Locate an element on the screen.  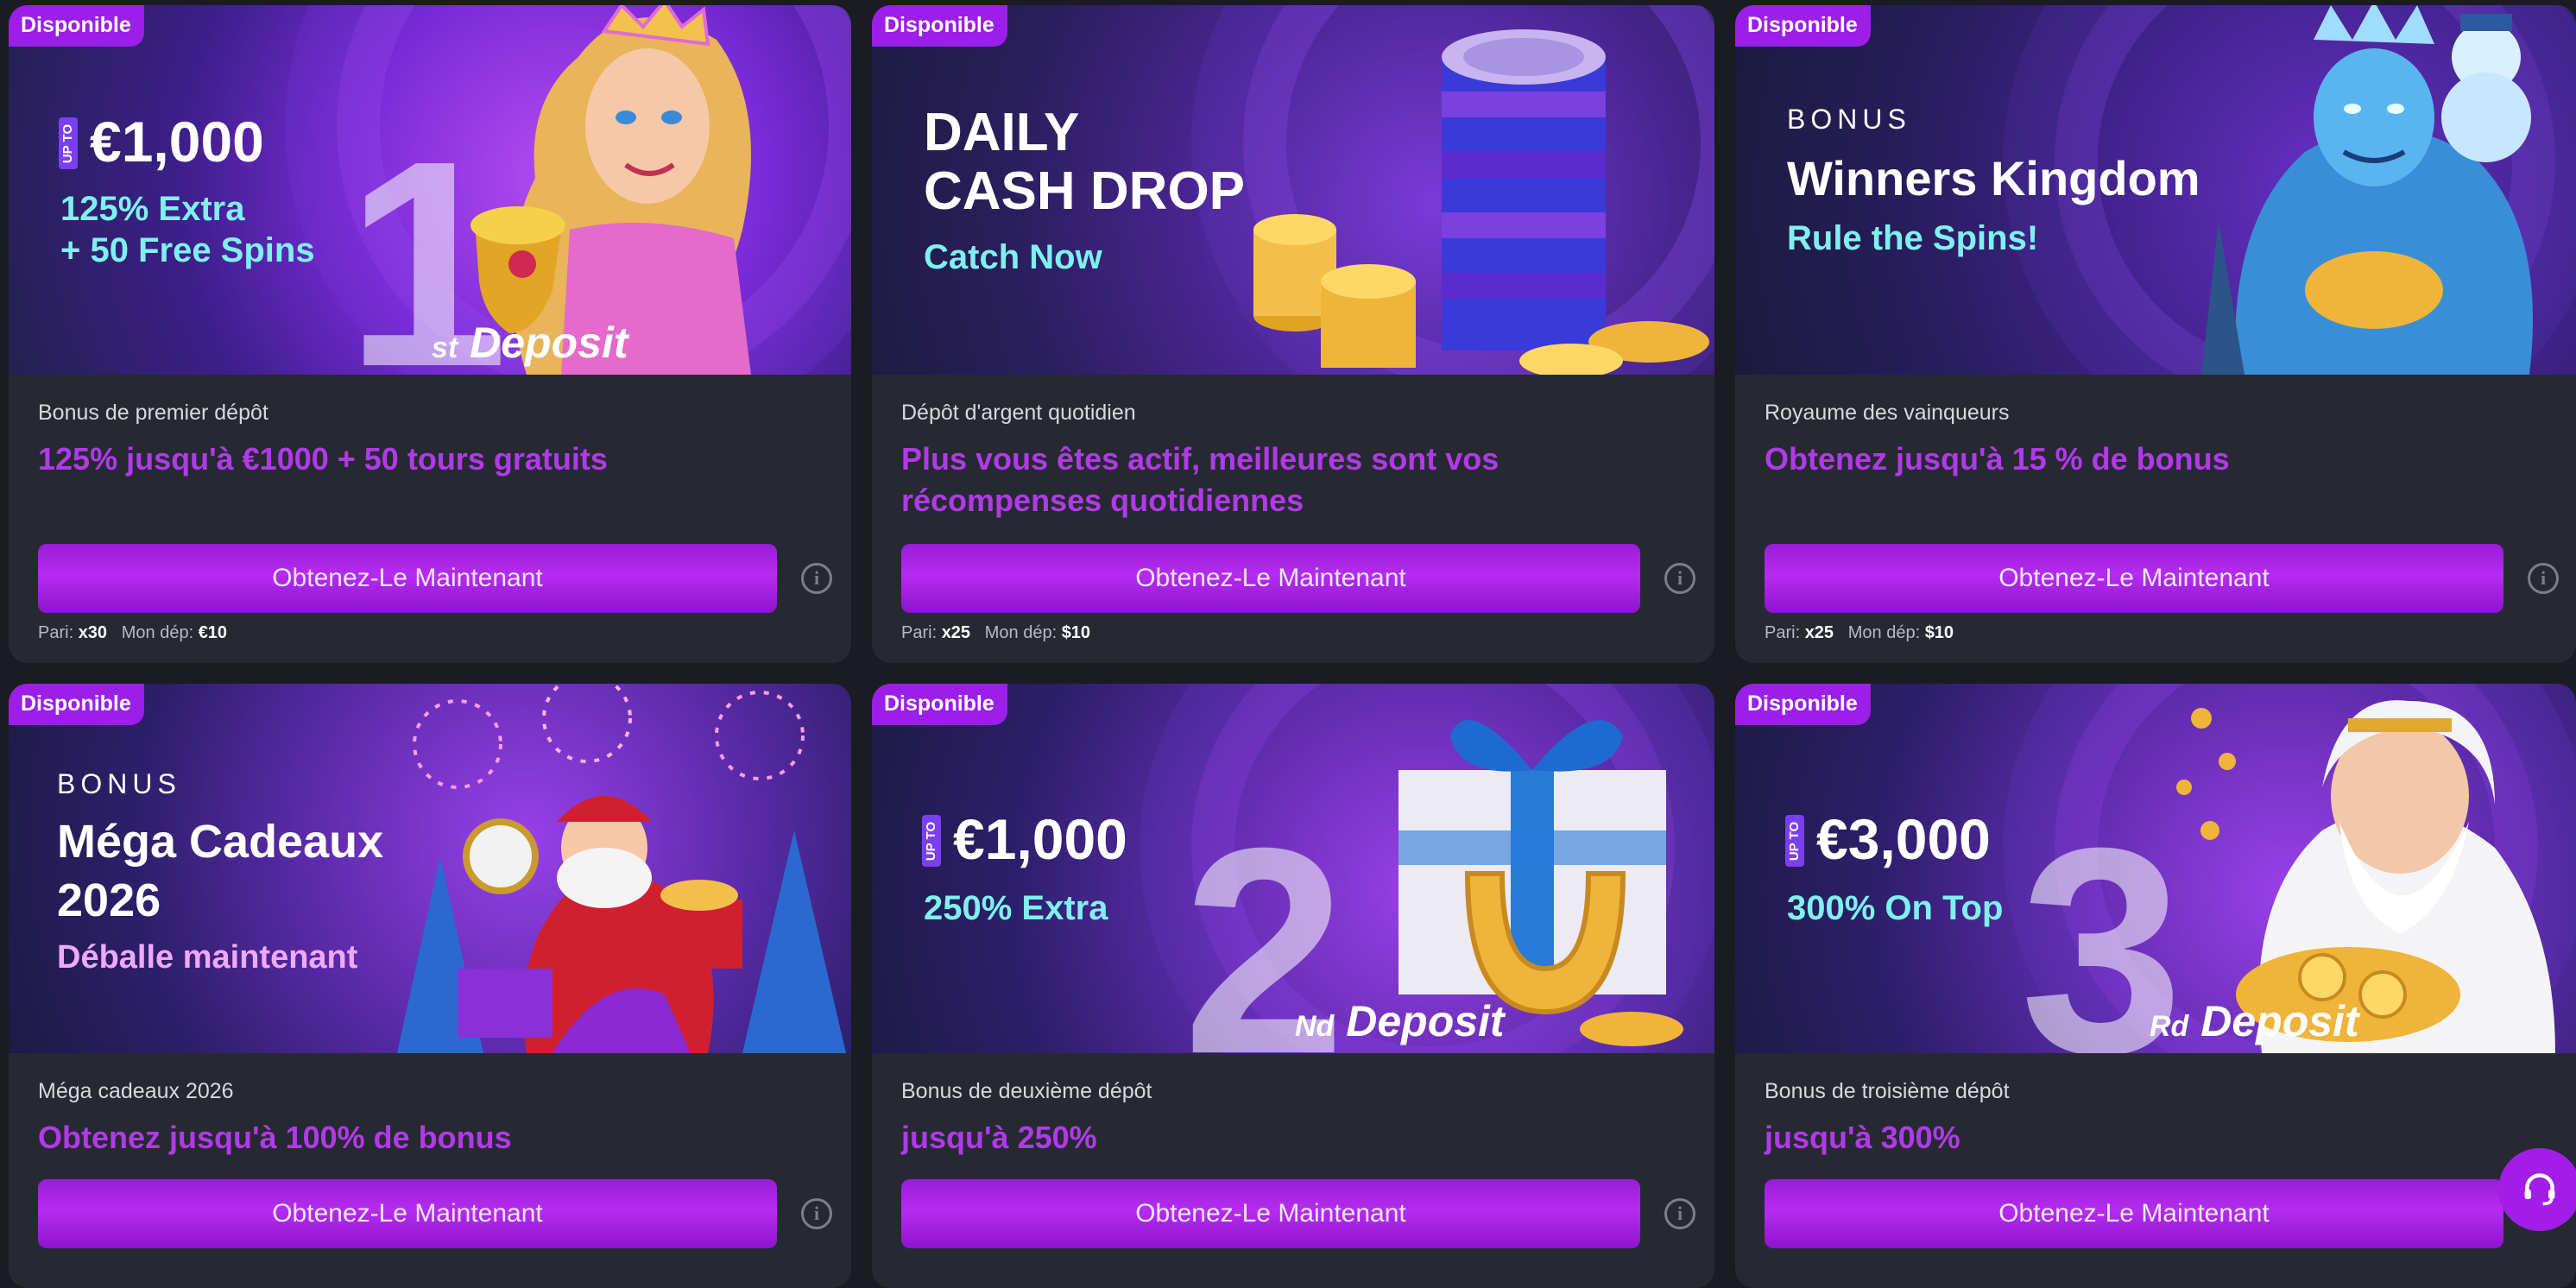
promo-description: jusqu'à 300% is located at coordinates (1862, 1137).